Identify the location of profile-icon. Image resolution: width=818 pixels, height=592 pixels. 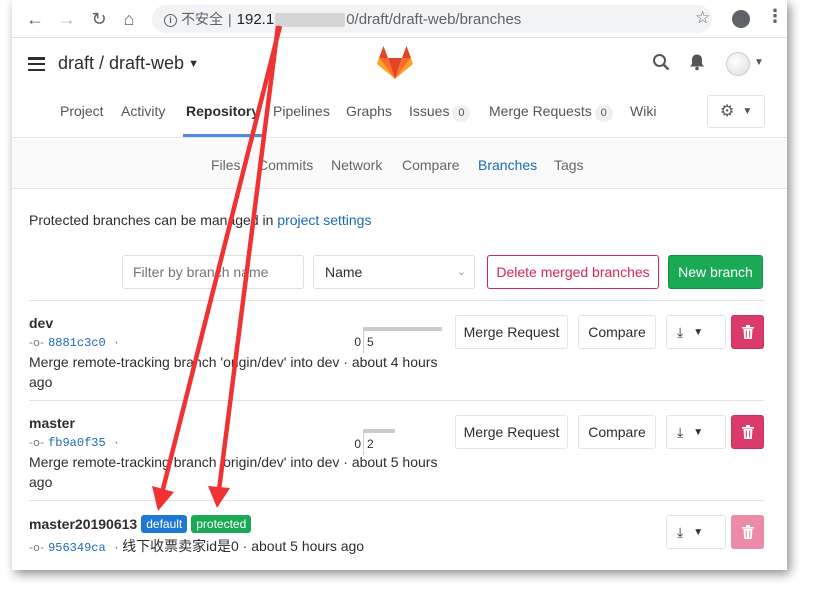
(741, 19).